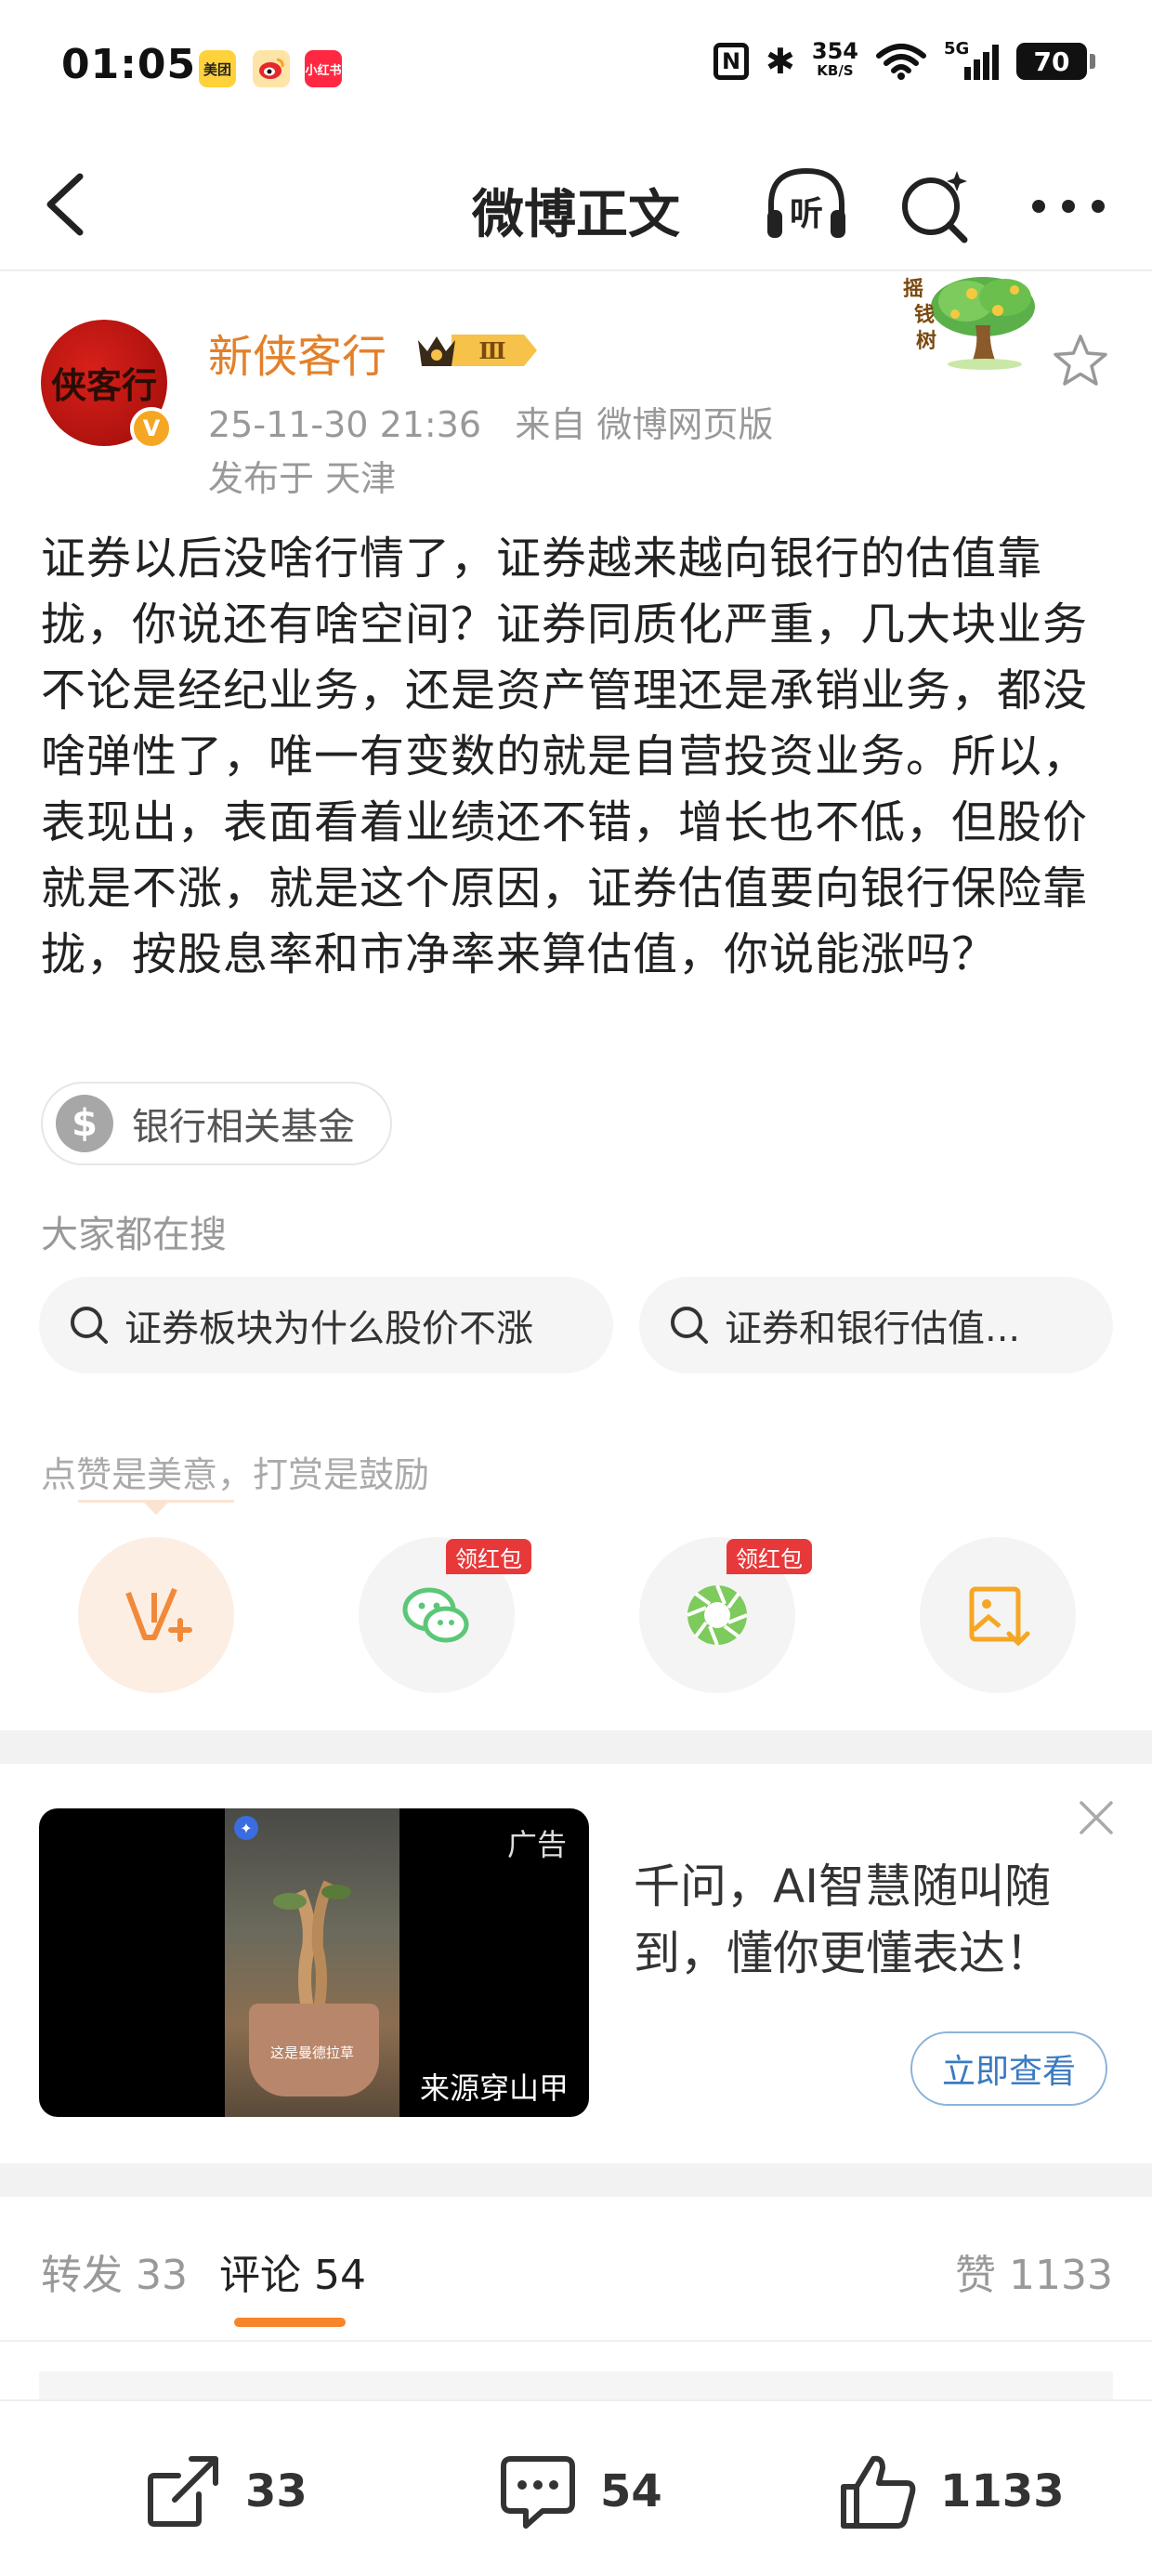 The height and width of the screenshot is (2576, 1152). I want to click on author-name: 新侠客行, so click(297, 352).